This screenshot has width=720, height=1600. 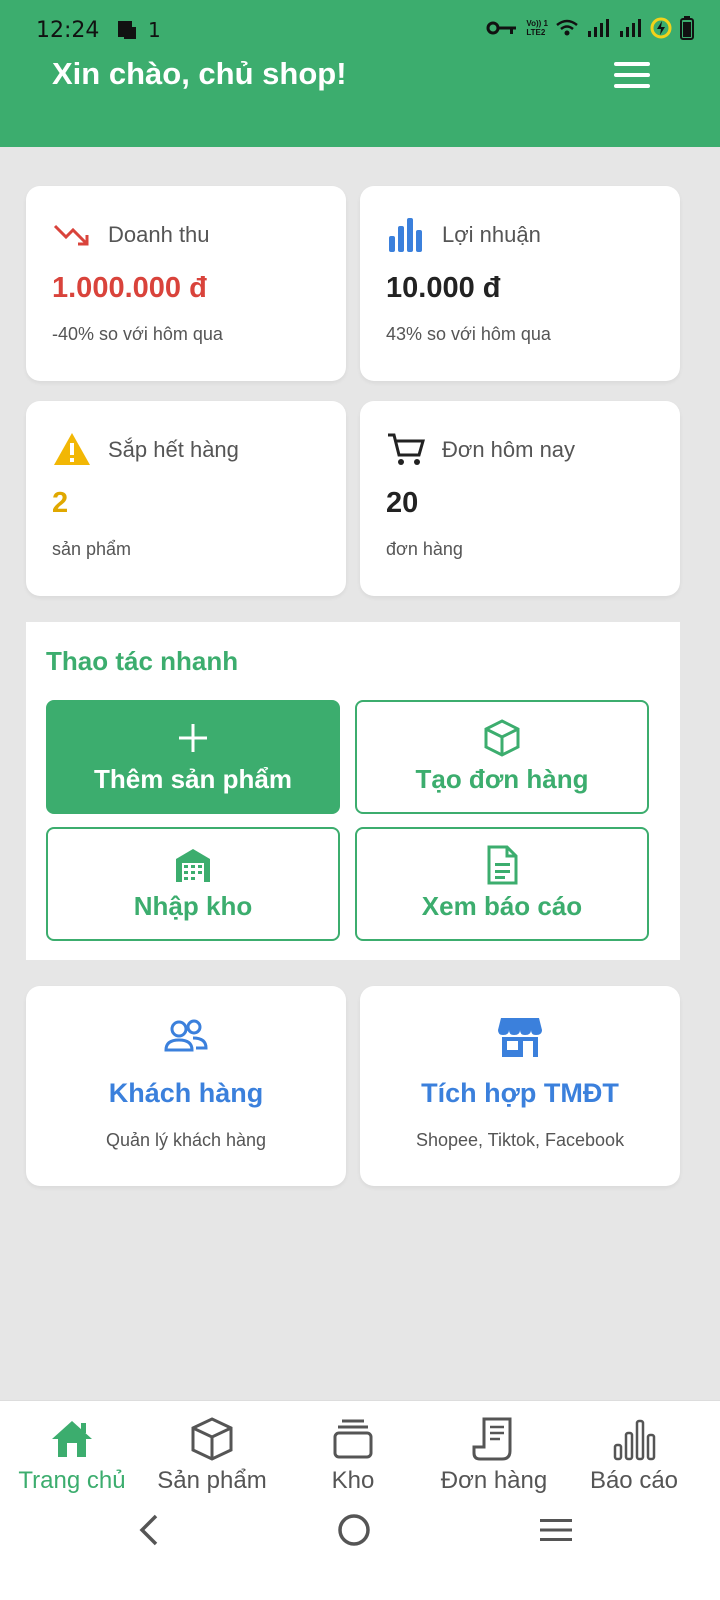 I want to click on nav-label: Báo cáo, so click(x=634, y=1480).